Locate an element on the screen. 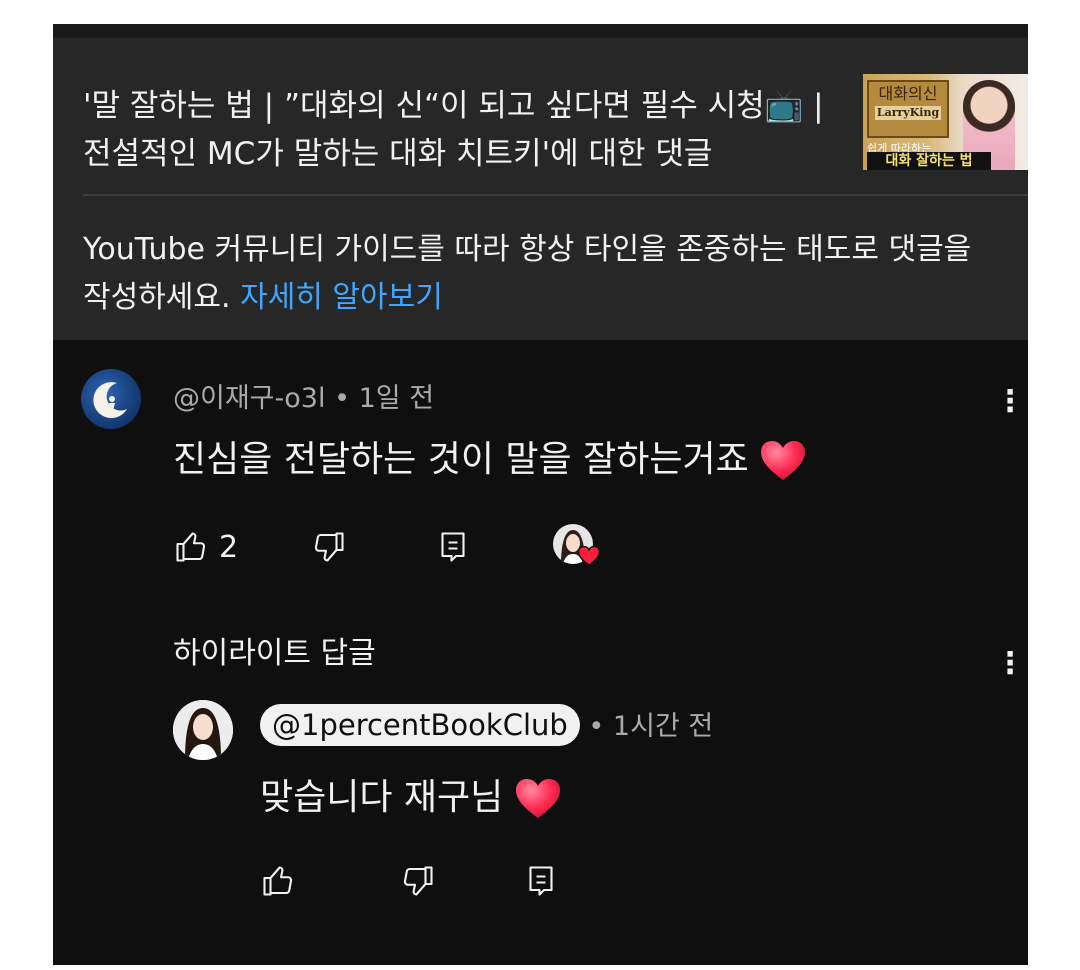  reply-button is located at coordinates (453, 547).